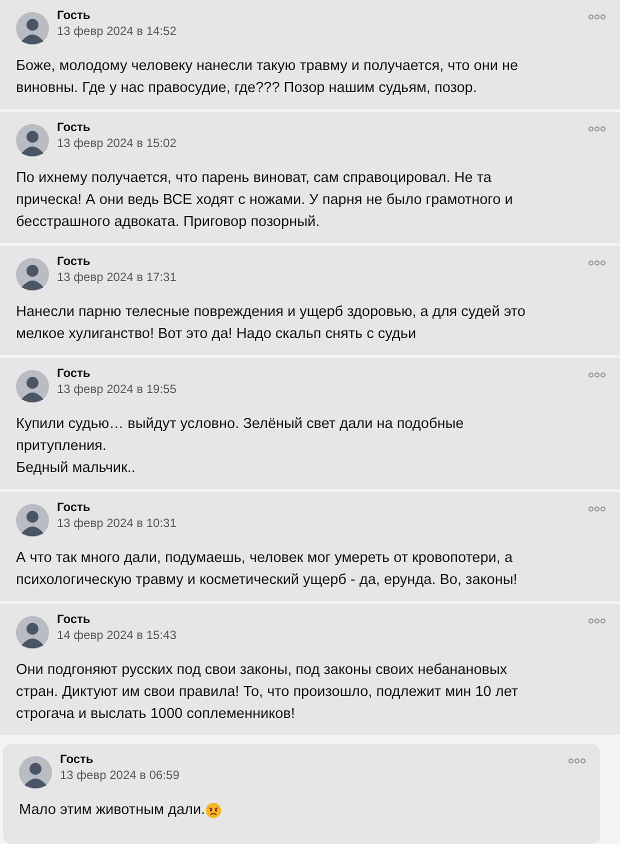  I want to click on comment-date: 13 февр 2024 в 14:52, so click(117, 31).